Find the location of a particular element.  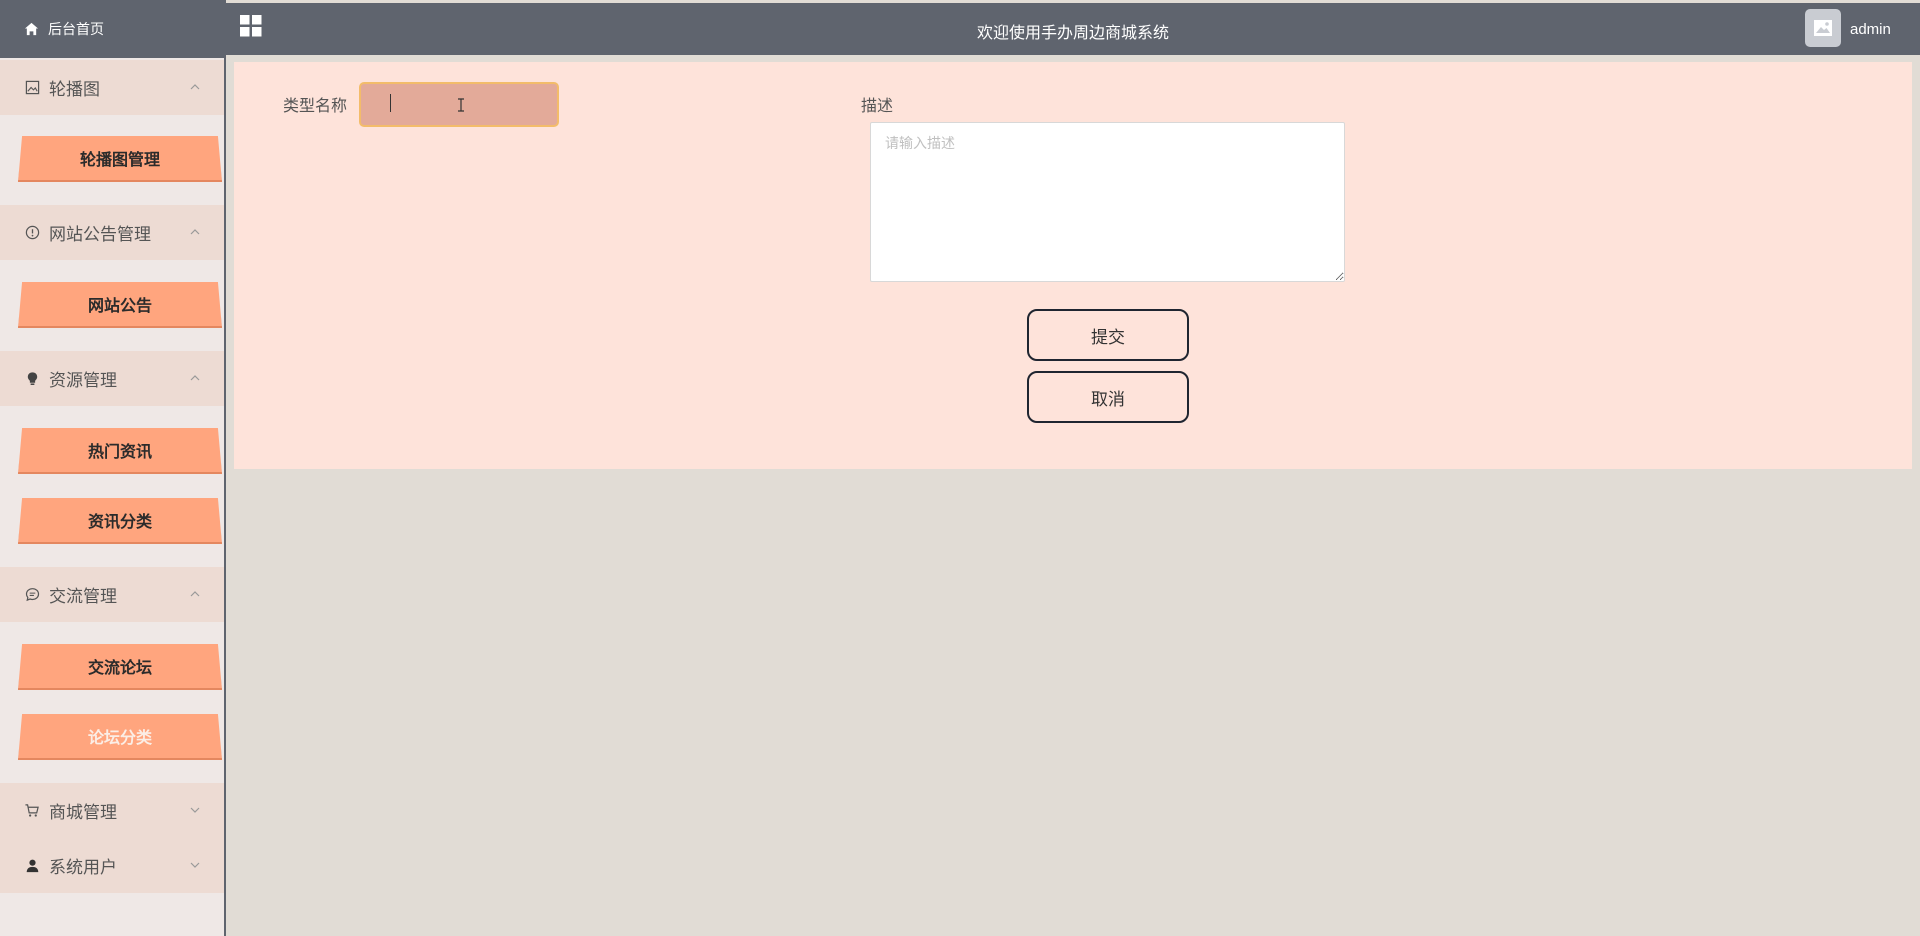

sidebar-item-forum-category: 论坛分类 is located at coordinates (120, 737).